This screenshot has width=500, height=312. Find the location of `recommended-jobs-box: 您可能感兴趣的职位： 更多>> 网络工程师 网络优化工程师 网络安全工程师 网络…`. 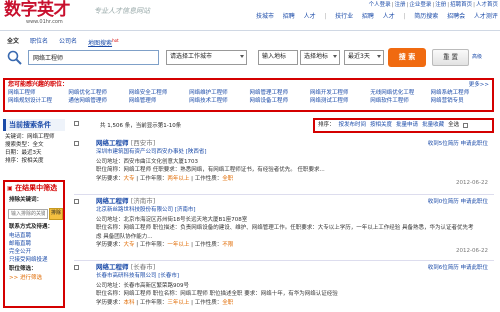

recommended-jobs-box: 您可能感兴趣的职位： 更多>> 网络工程师 网络优化工程师 网络安全工程师 网络… is located at coordinates (248, 95).